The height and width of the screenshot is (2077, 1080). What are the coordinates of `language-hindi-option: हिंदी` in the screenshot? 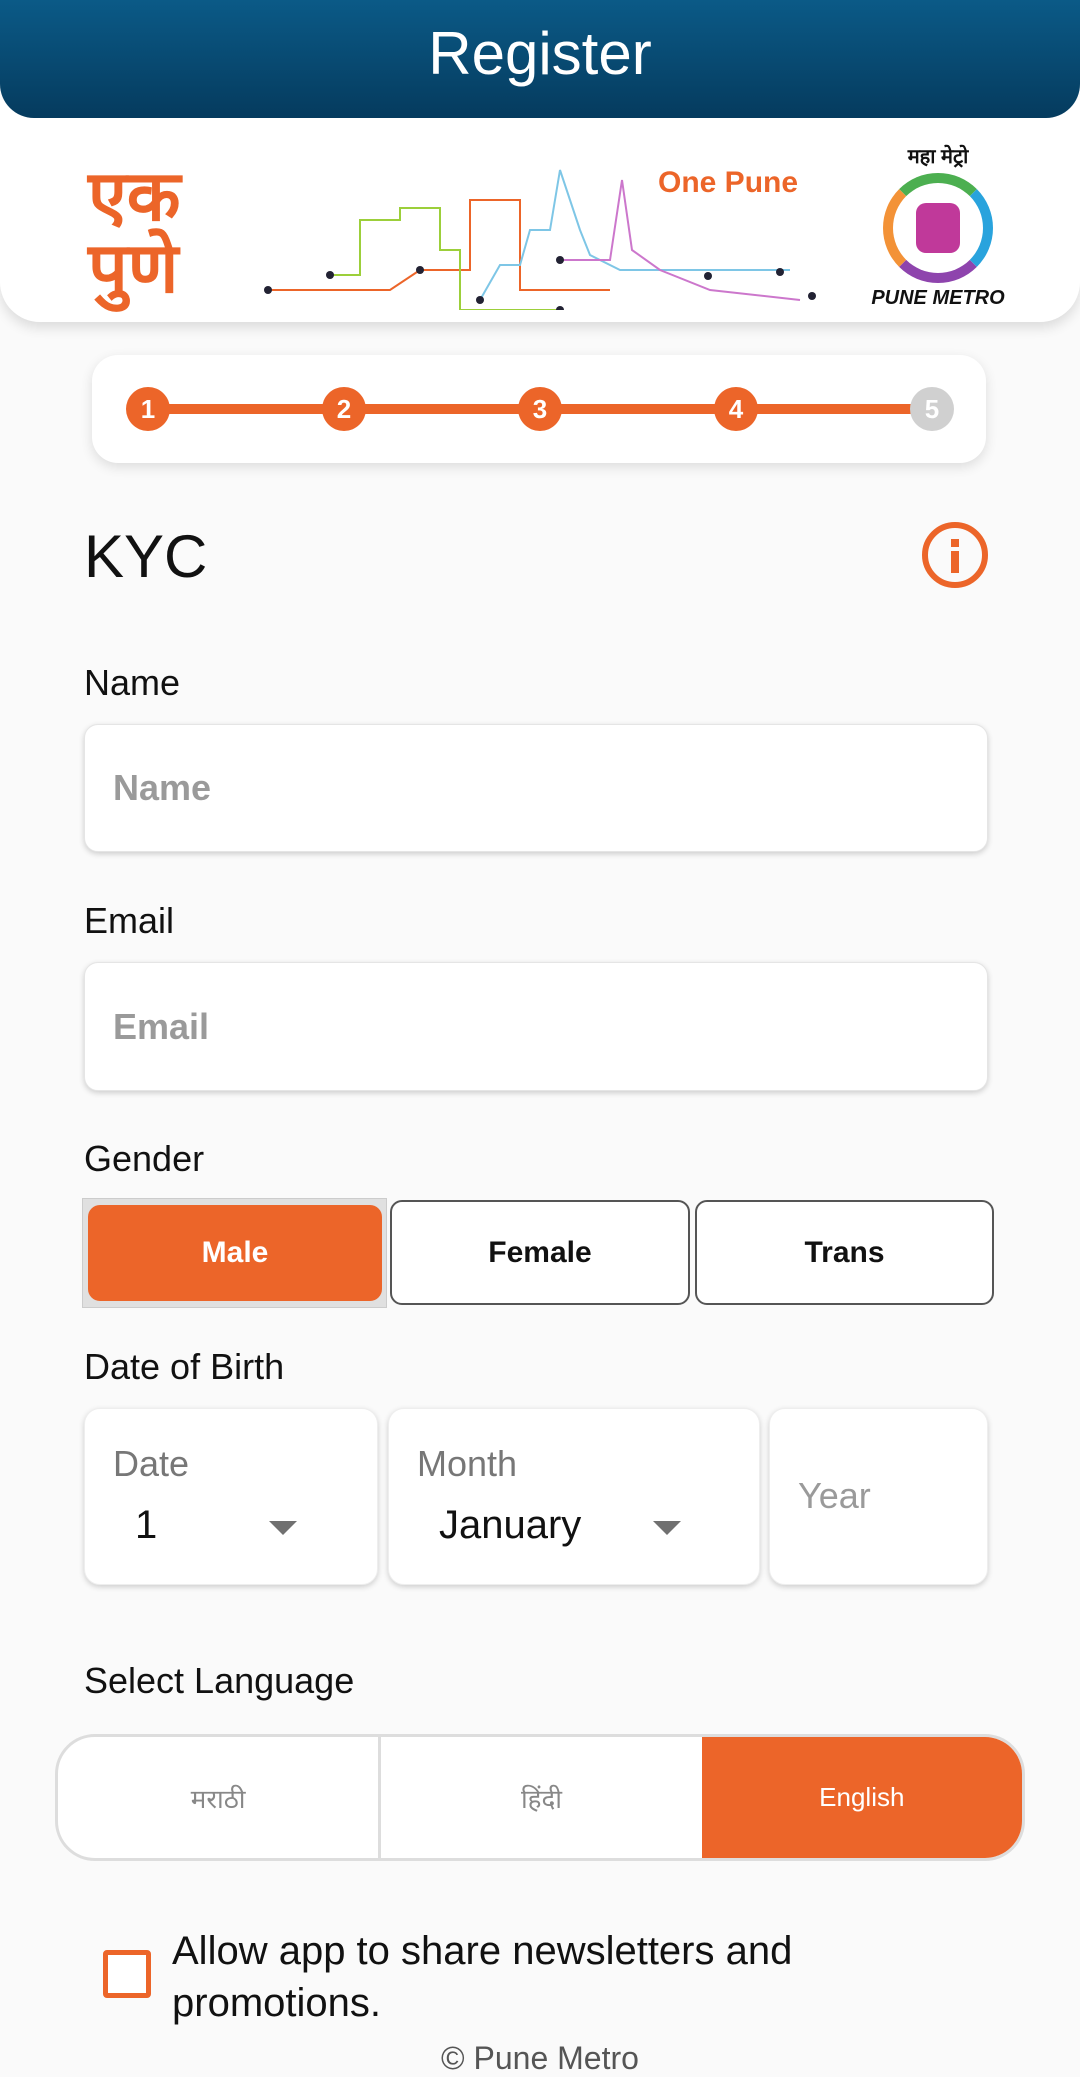 It's located at (541, 1797).